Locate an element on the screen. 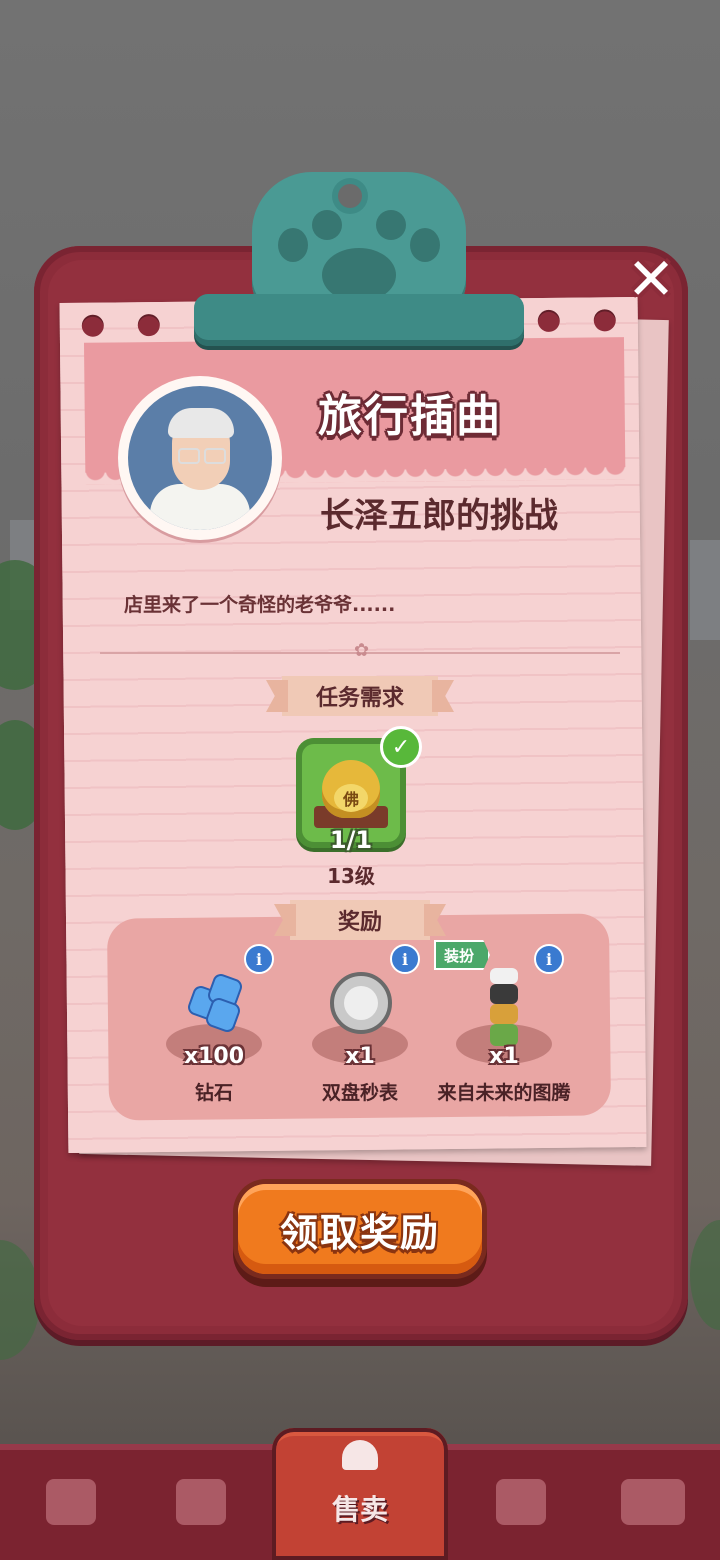 This screenshot has height=1560, width=720. costume-badge: 装扮 is located at coordinates (462, 955).